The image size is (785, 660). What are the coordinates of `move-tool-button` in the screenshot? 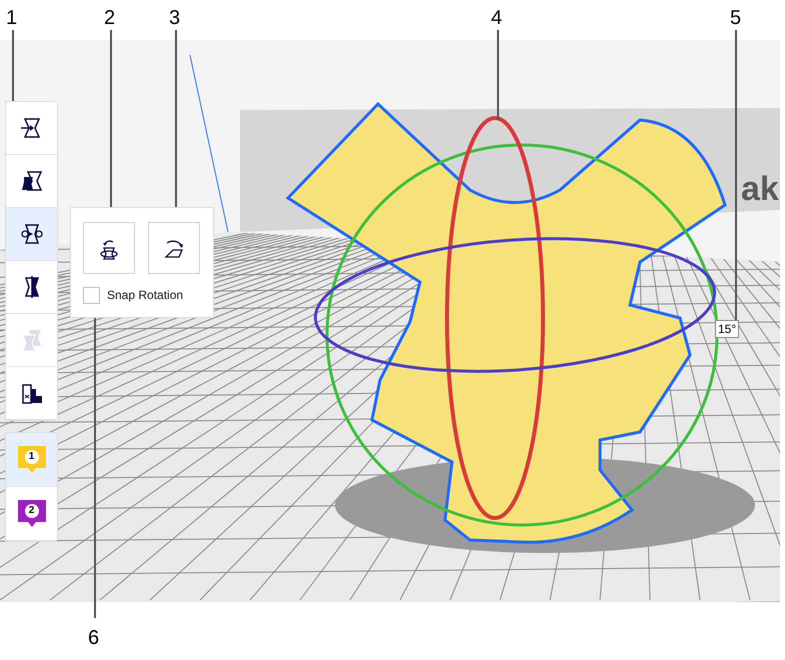 It's located at (31, 128).